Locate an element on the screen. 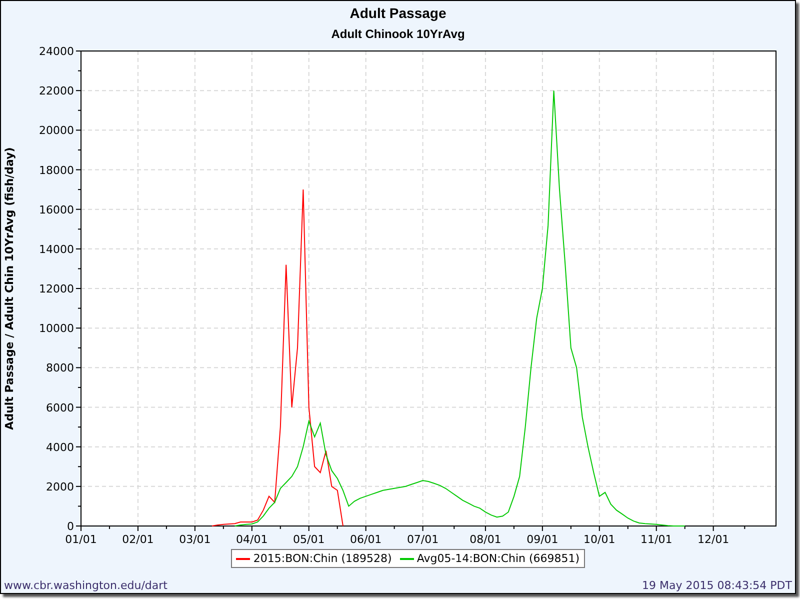  tick-label: 02/01 is located at coordinates (138, 539).